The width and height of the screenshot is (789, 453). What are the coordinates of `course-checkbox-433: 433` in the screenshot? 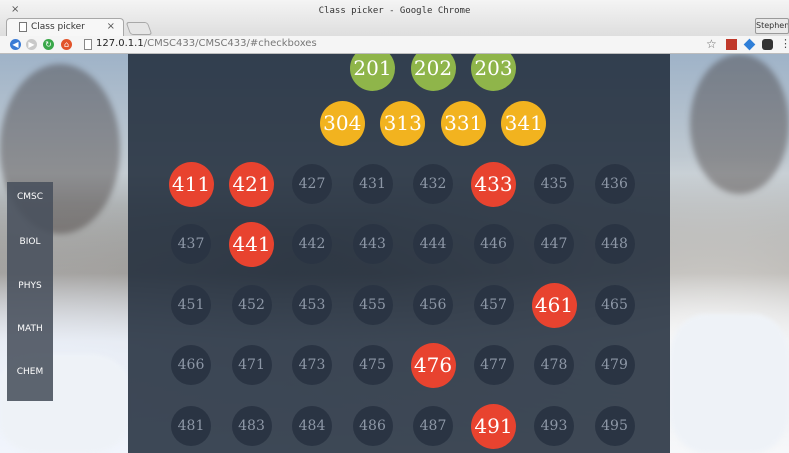 It's located at (493, 184).